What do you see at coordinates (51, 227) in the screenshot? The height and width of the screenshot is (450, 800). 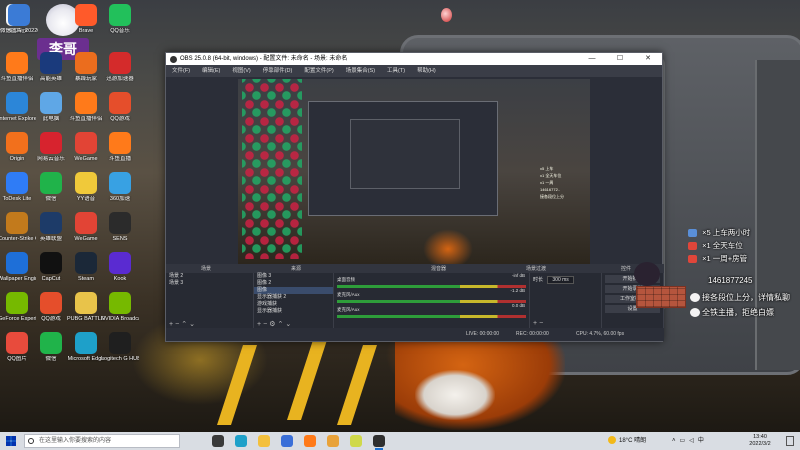 I see `desktop-icon: 英雄联盟` at bounding box center [51, 227].